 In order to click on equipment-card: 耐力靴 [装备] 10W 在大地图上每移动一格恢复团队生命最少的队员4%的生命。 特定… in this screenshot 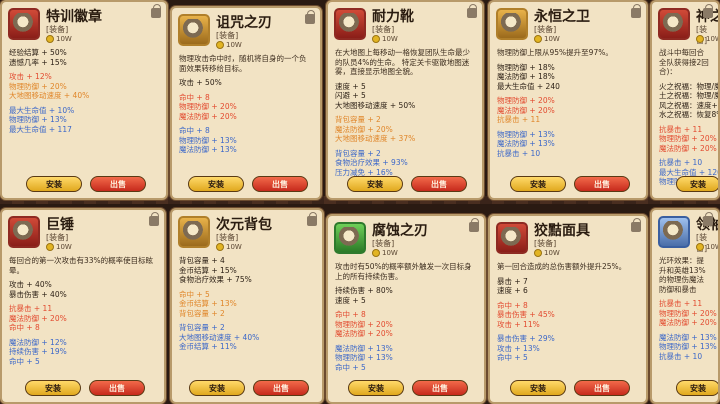, I will do `click(405, 100)`.